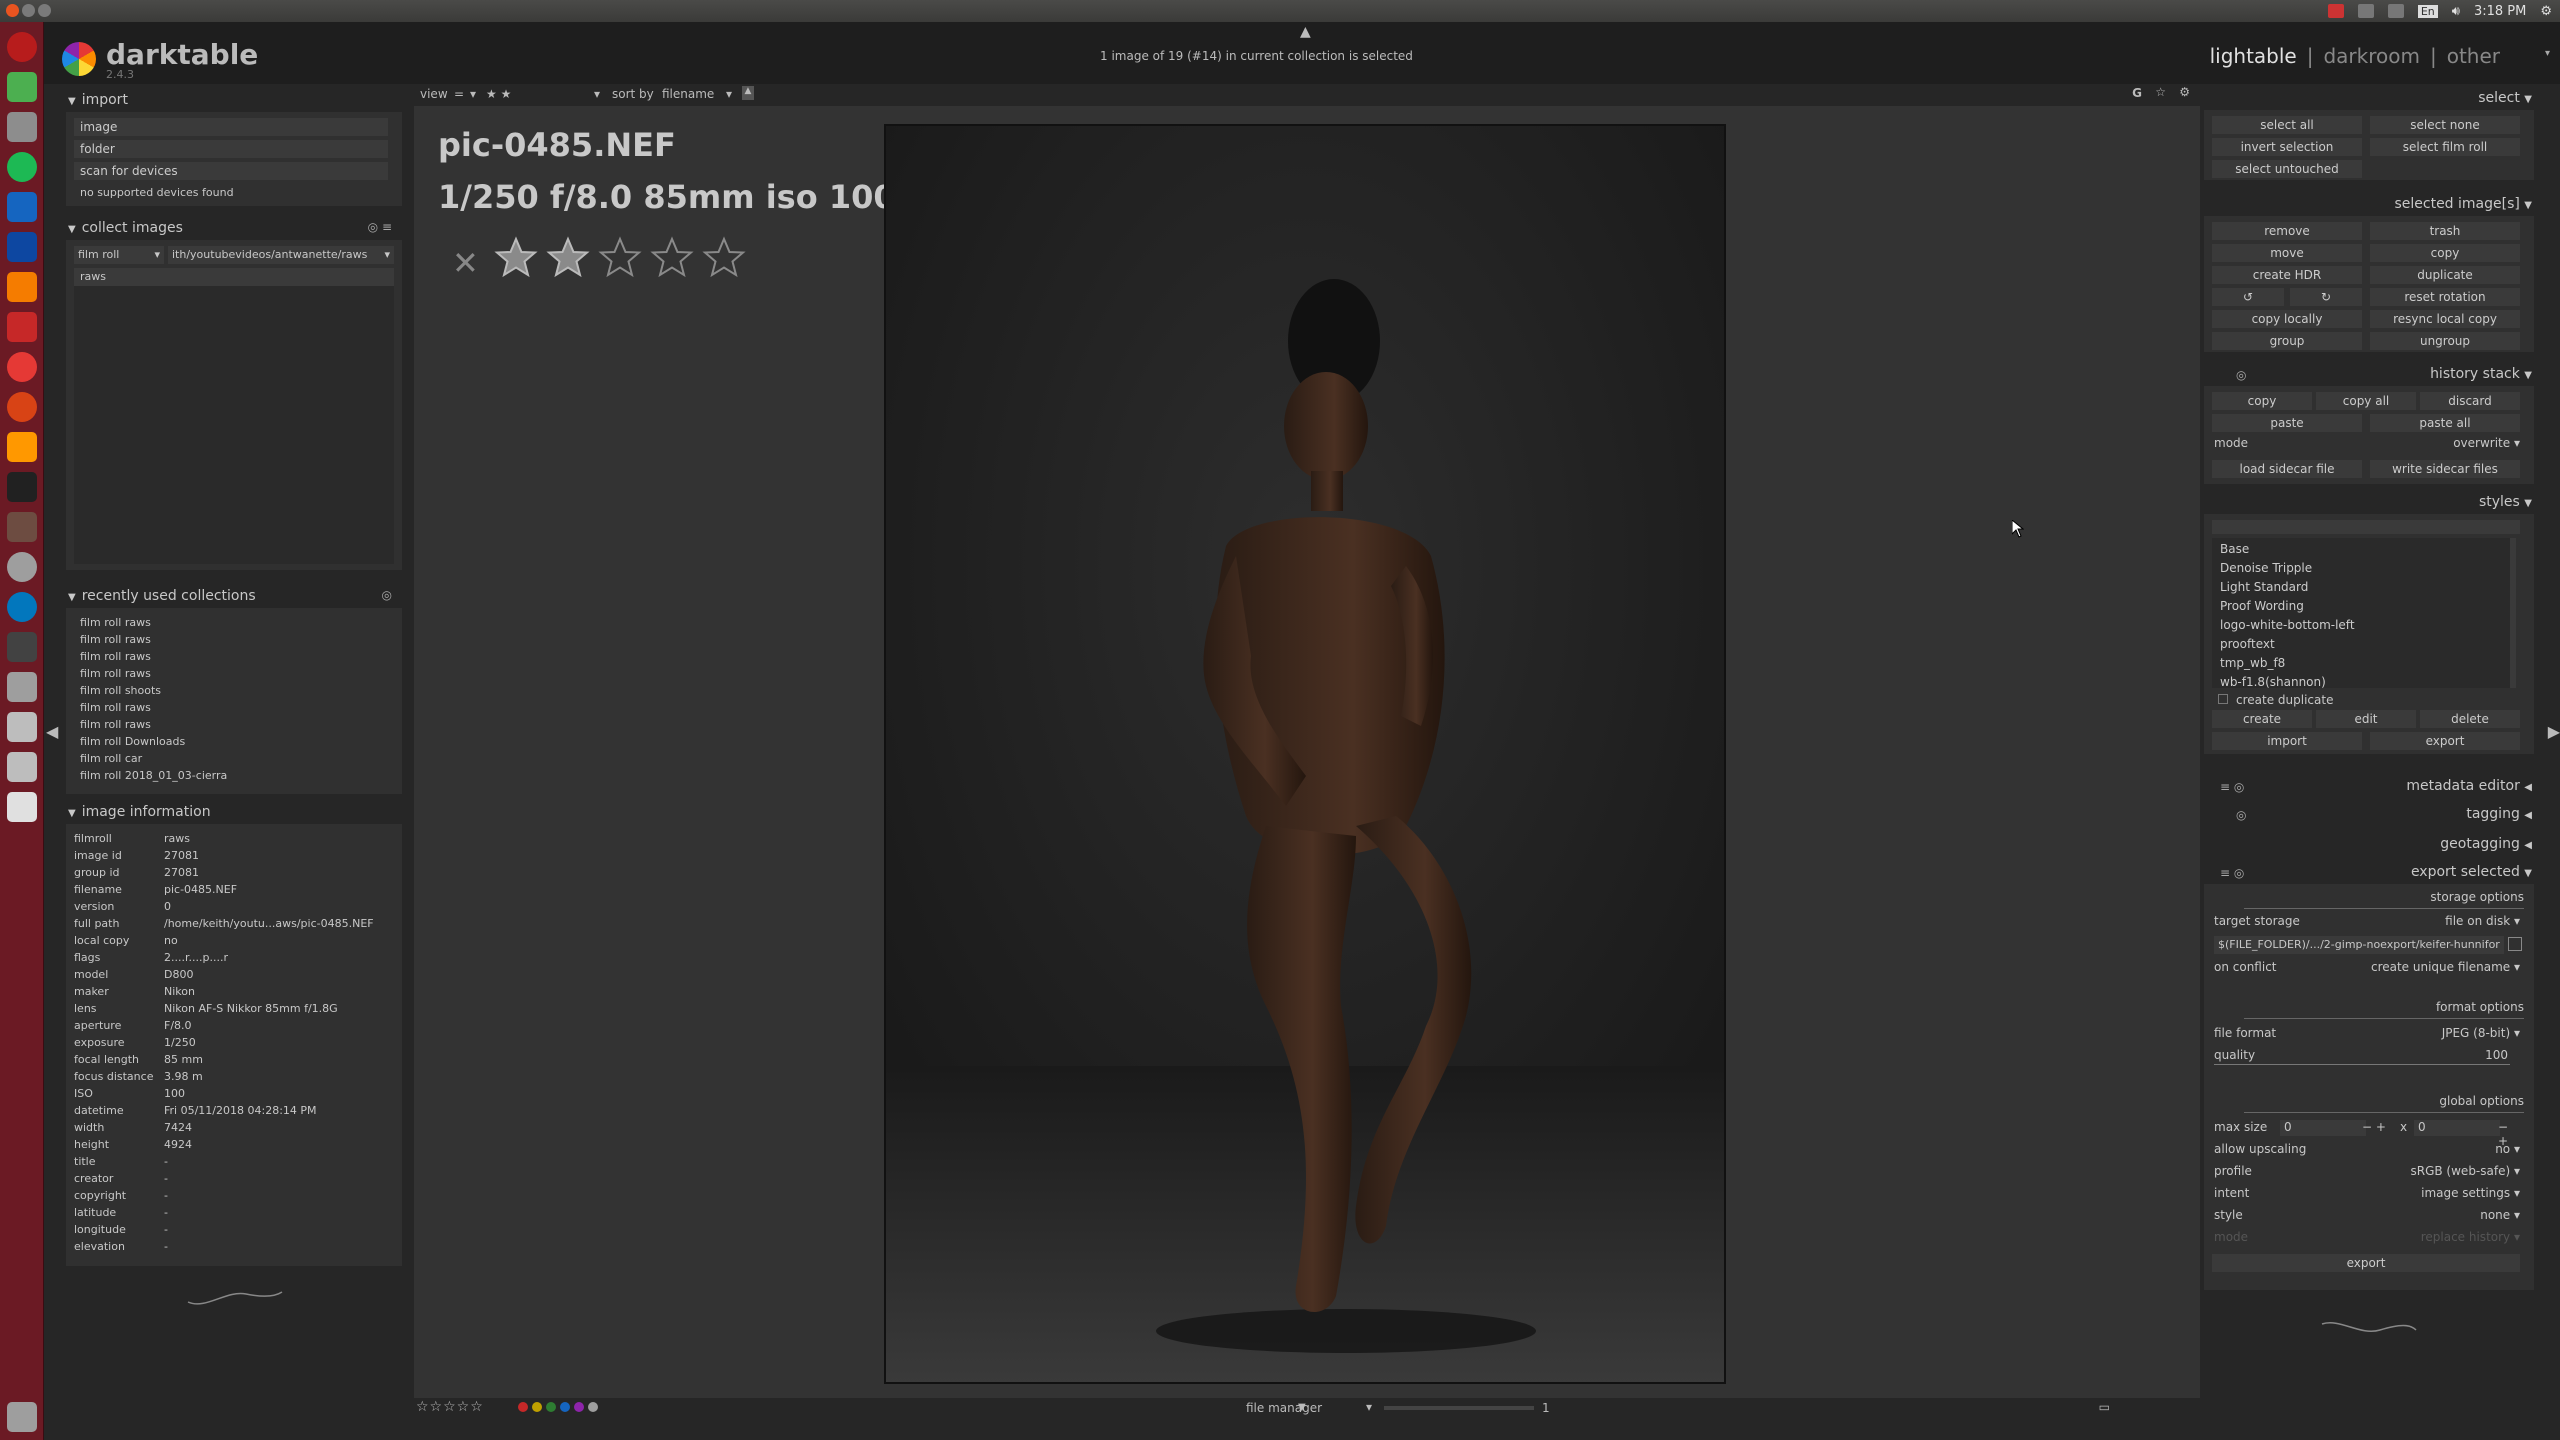 Image resolution: width=2560 pixels, height=1440 pixels. What do you see at coordinates (2445, 469) in the screenshot?
I see `write-sidecar-button: write sidecar files` at bounding box center [2445, 469].